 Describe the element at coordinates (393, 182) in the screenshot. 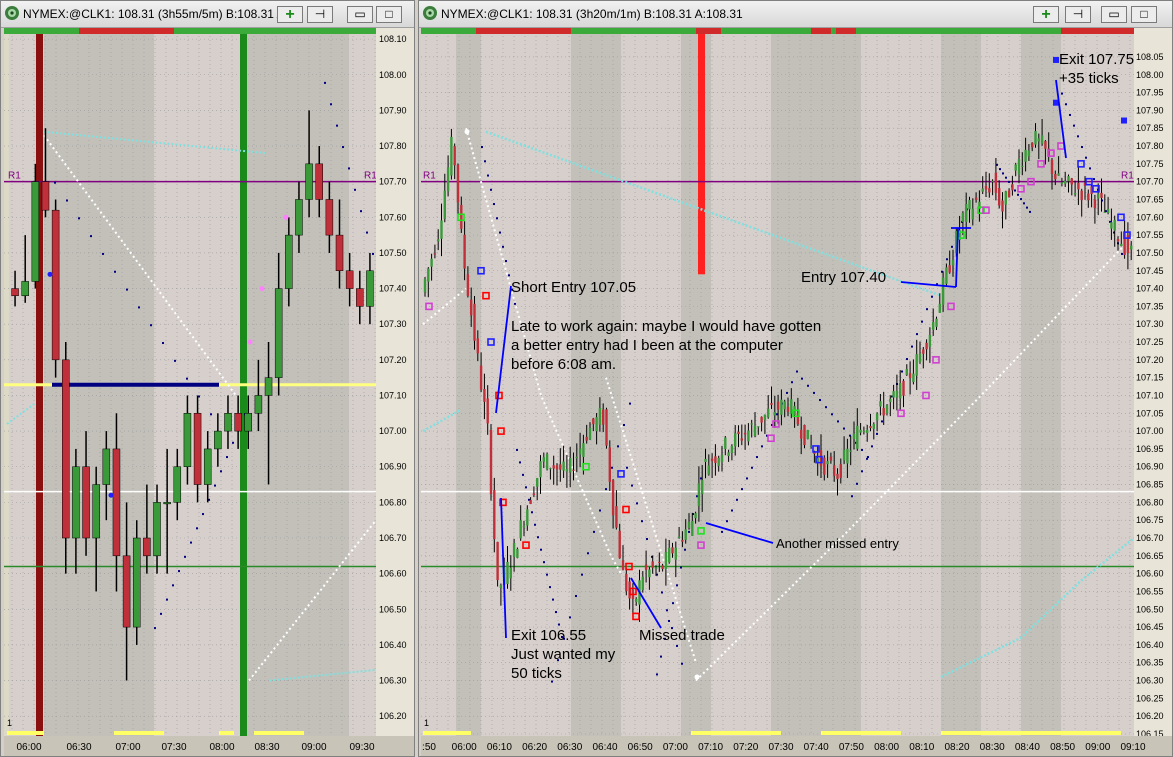

I see `y-tick-label: 107.70` at that location.